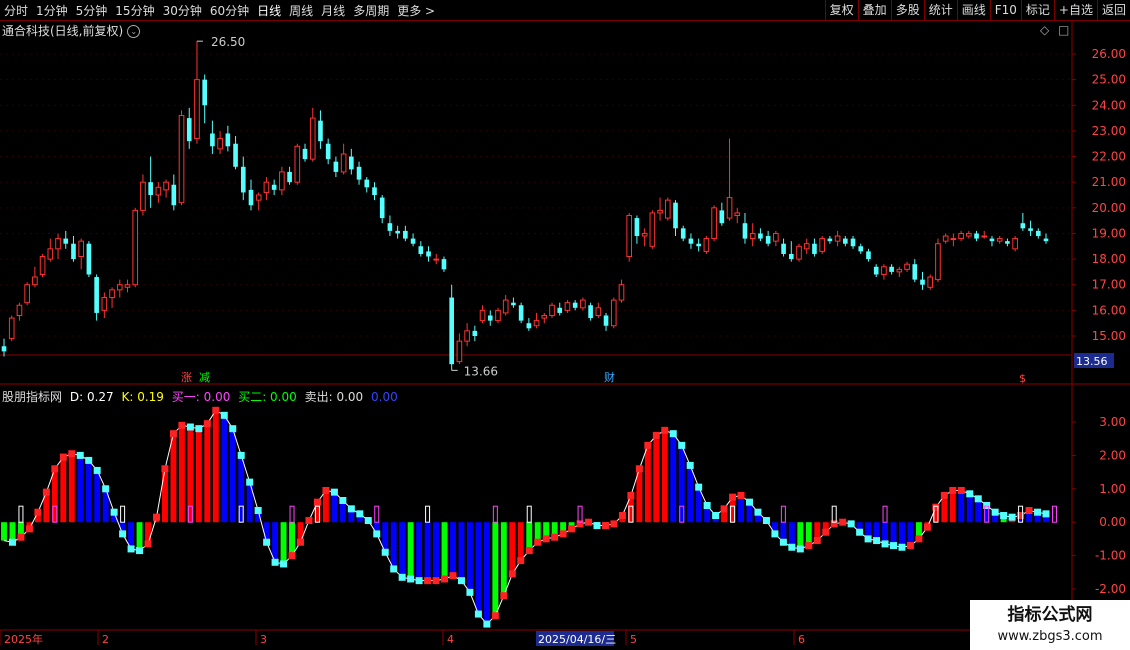 The width and height of the screenshot is (1130, 650). I want to click on indicator-extra: 0.00, so click(384, 397).